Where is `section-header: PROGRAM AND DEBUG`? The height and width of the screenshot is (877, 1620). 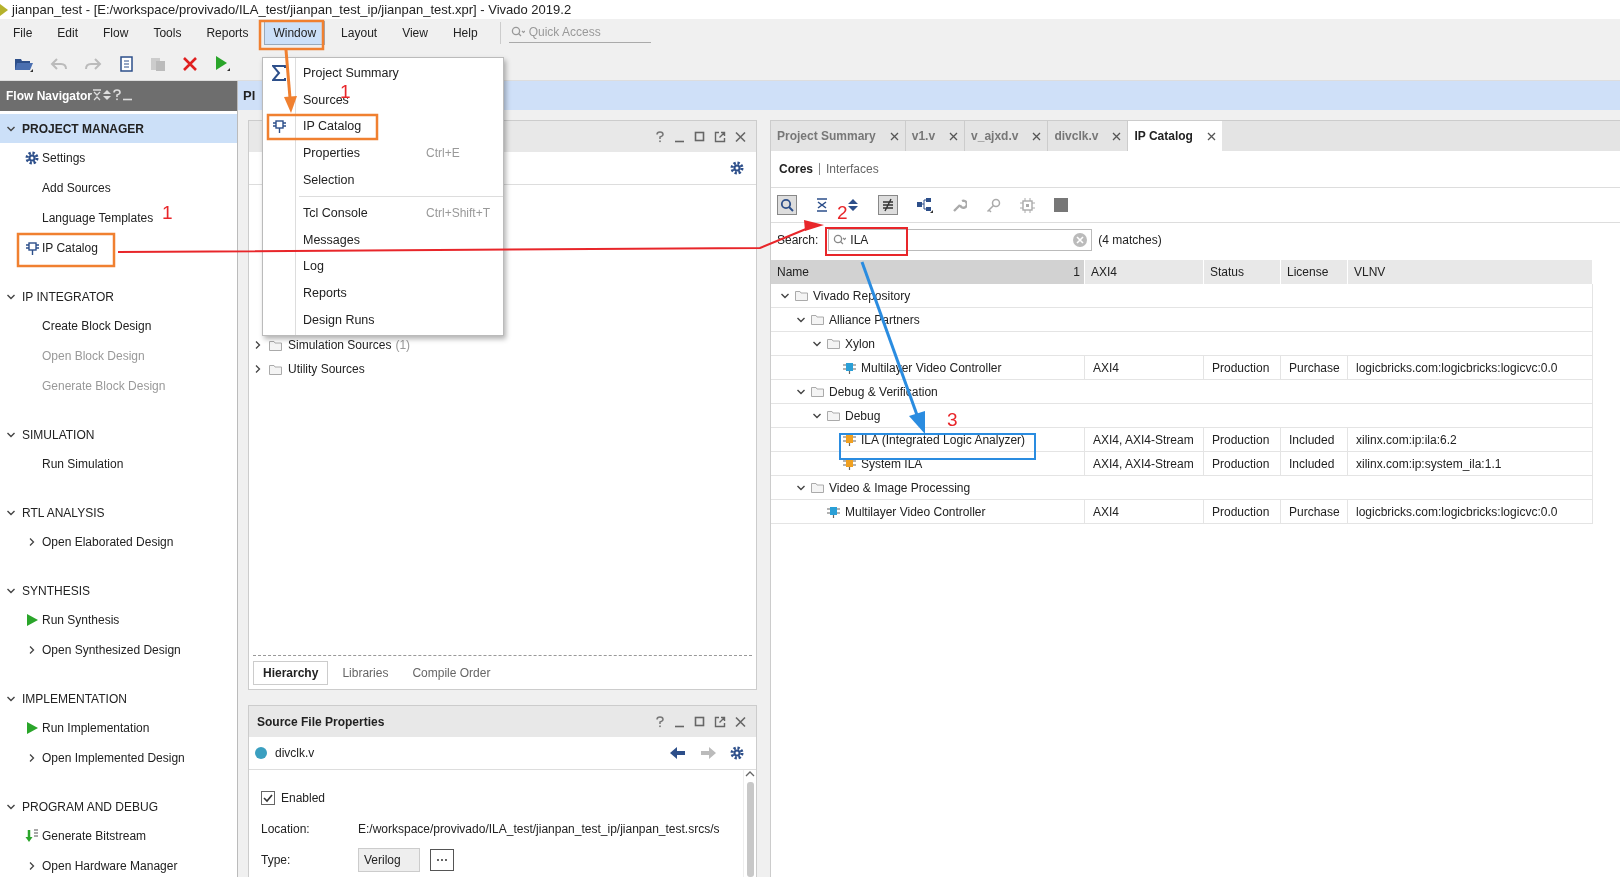 section-header: PROGRAM AND DEBUG is located at coordinates (90, 806).